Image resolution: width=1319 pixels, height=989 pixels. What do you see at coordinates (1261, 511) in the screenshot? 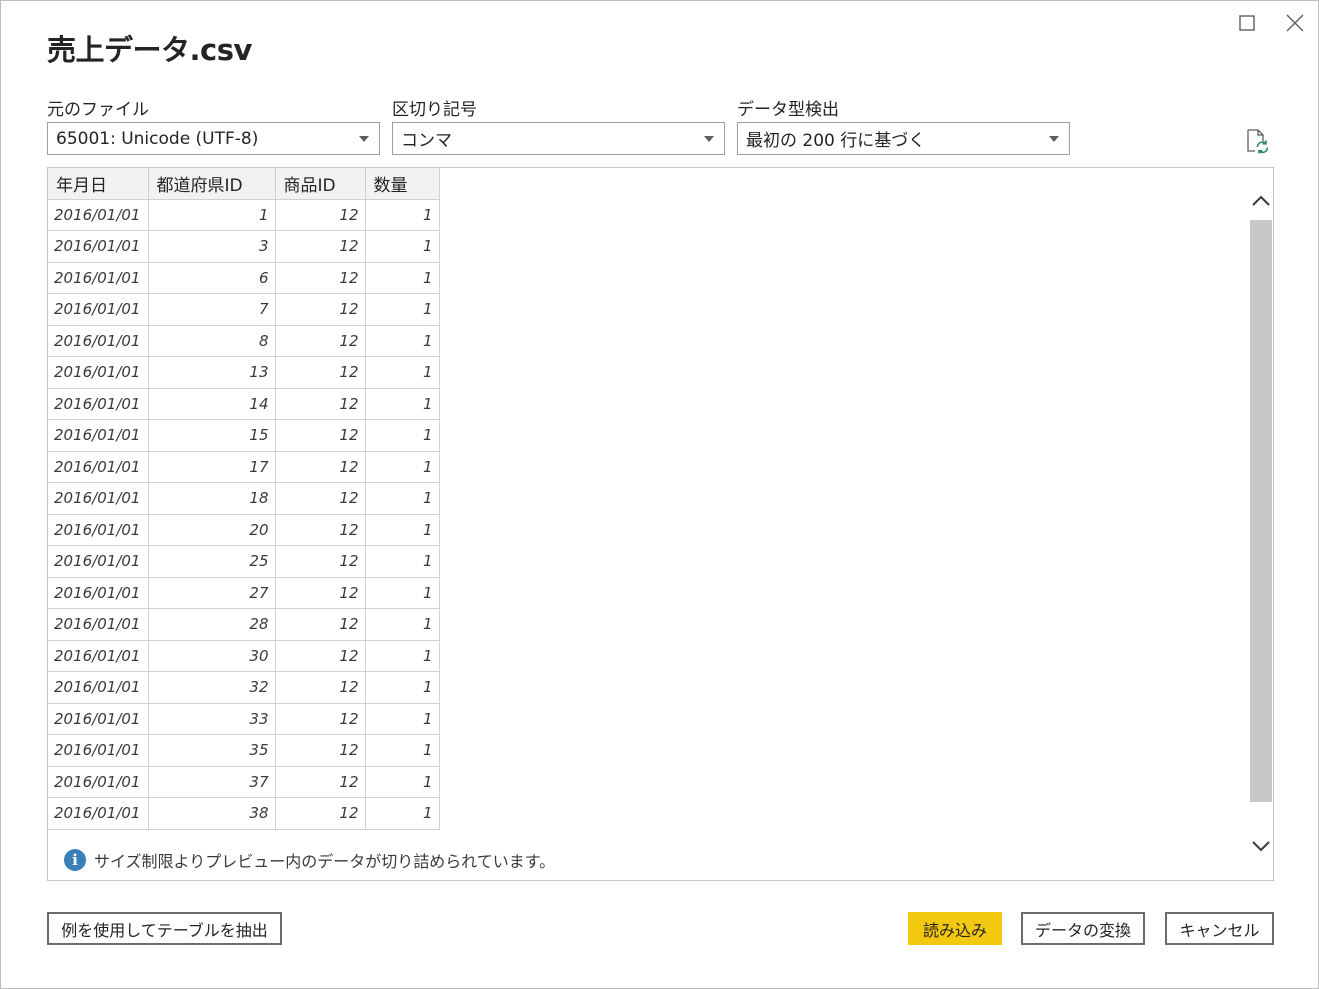
I see `scrollbar-thumb` at bounding box center [1261, 511].